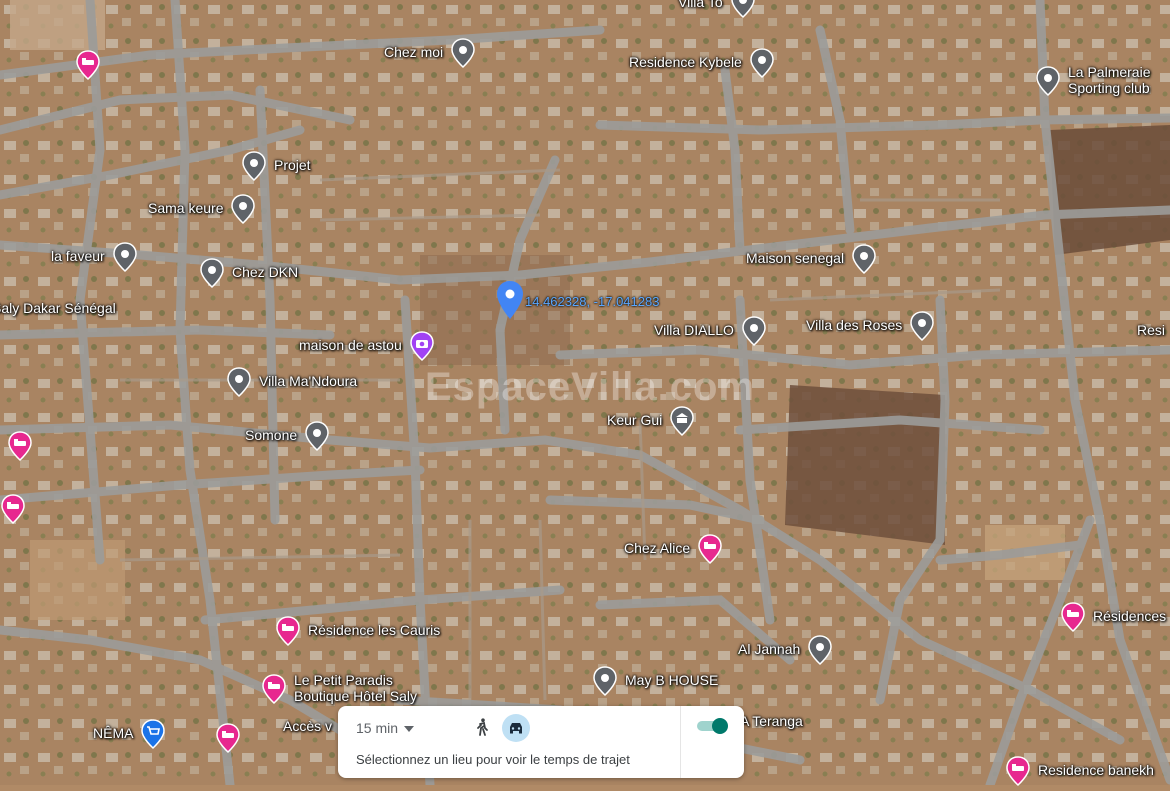  What do you see at coordinates (795, 258) in the screenshot?
I see `place-label-maison-senegal: Maison senegal` at bounding box center [795, 258].